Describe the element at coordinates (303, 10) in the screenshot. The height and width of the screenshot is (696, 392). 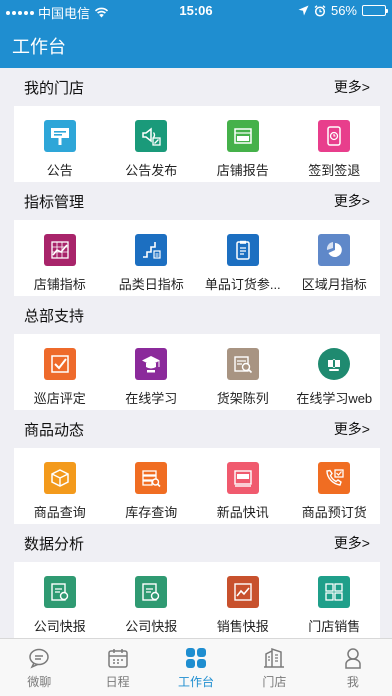
I see `location-arrow-icon` at that location.